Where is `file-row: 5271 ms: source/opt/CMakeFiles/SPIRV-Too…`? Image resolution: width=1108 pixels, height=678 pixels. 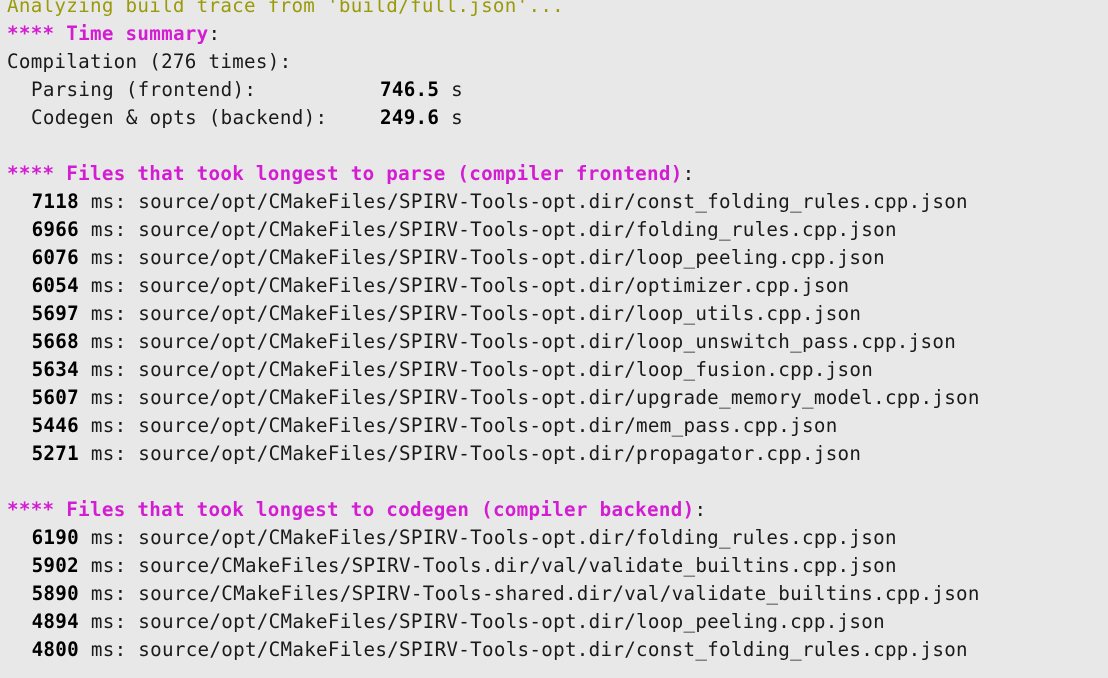
file-row: 5271 ms: source/opt/CMakeFiles/SPIRV-Too… is located at coordinates (557, 454).